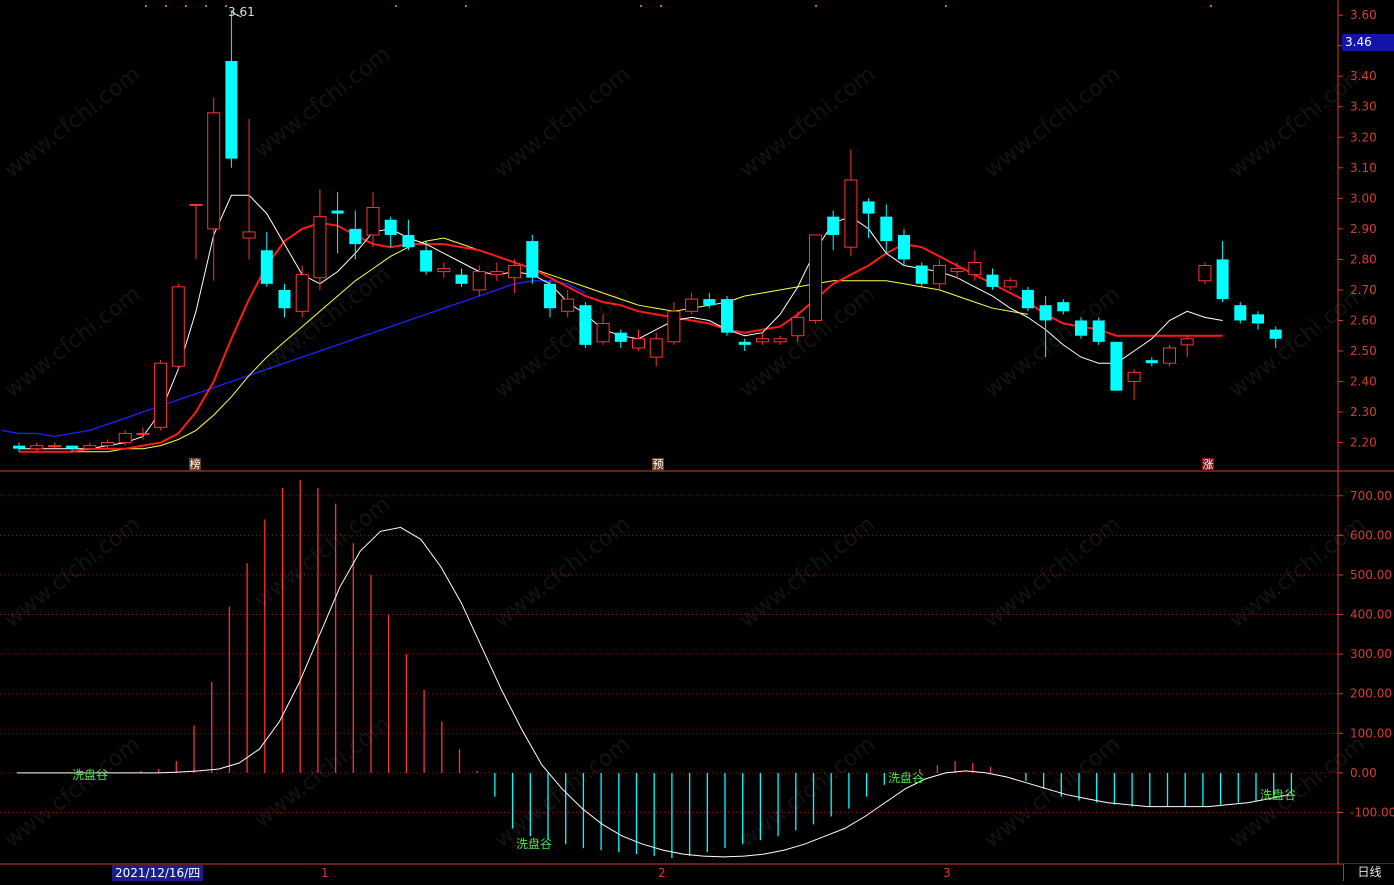  I want to click on price-tick-label: 2.40, so click(1363, 382).